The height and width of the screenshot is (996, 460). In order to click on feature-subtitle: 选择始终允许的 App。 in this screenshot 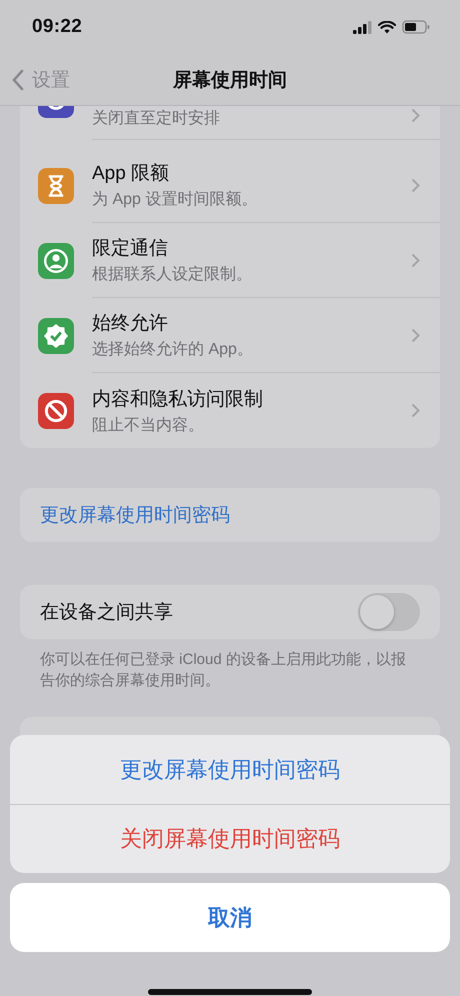, I will do `click(173, 350)`.